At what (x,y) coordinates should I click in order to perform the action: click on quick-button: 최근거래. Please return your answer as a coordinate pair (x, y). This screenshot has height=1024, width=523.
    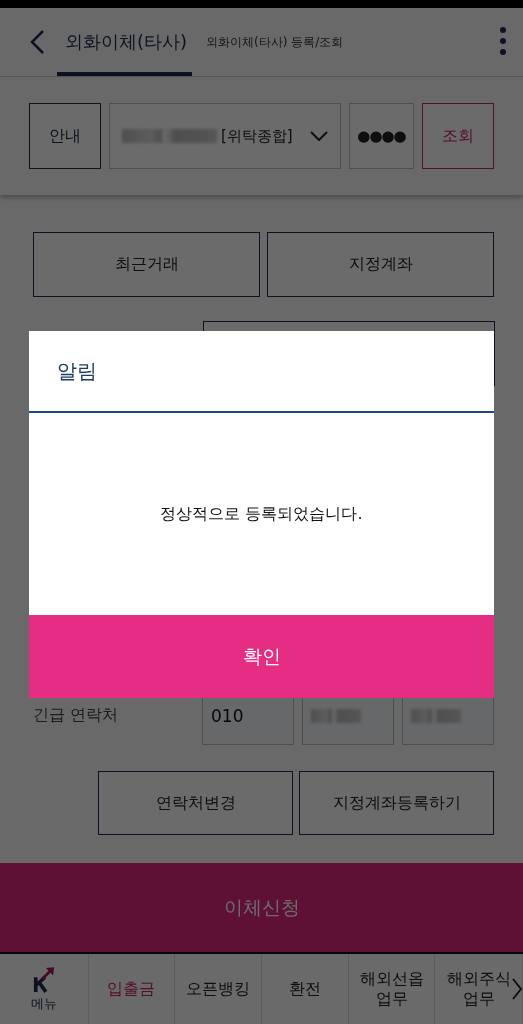
    Looking at the image, I should click on (146, 264).